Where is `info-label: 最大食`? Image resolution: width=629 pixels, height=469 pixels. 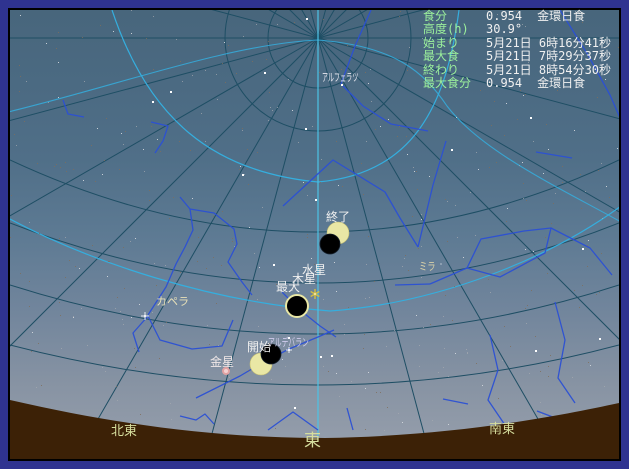
info-label: 最大食 is located at coordinates (441, 56).